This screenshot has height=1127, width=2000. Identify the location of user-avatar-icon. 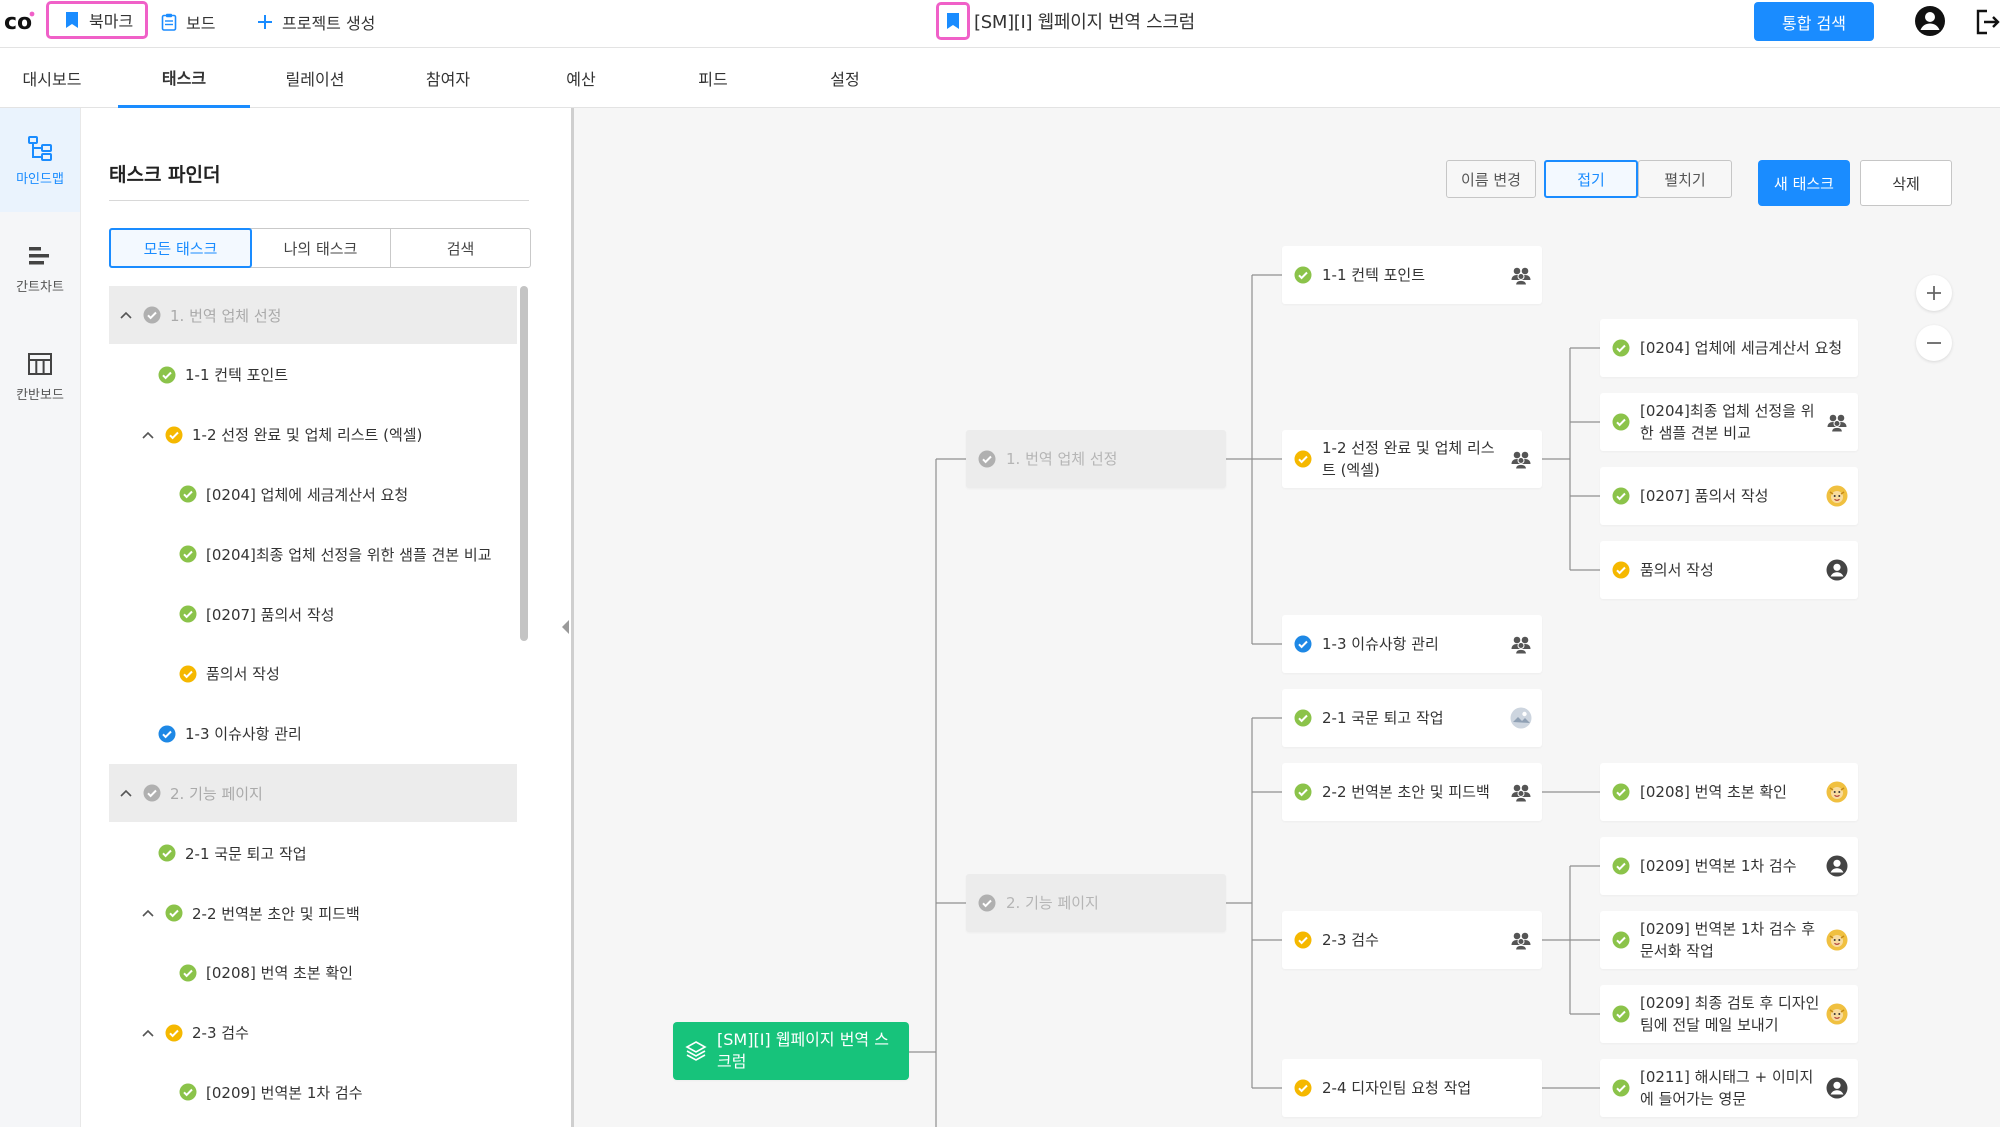
(1837, 570).